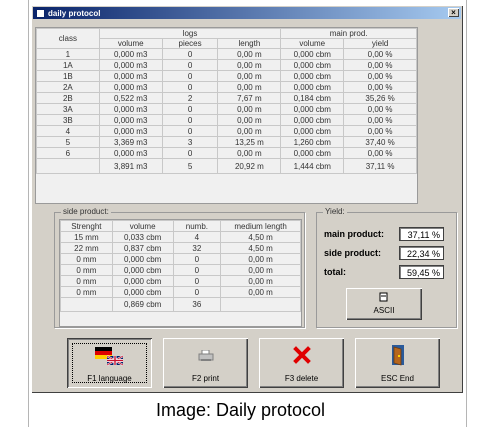 The height and width of the screenshot is (427, 481). What do you see at coordinates (205, 378) in the screenshot?
I see `print-label: F2 print` at bounding box center [205, 378].